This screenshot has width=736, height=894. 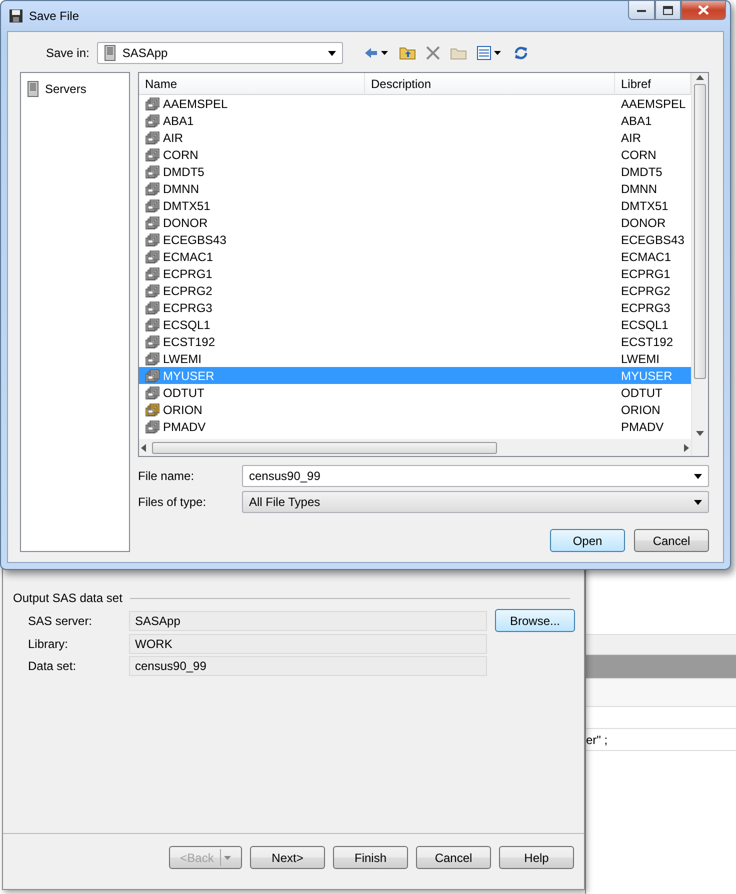 What do you see at coordinates (308, 666) in the screenshot?
I see `readonly-field: census90_99` at bounding box center [308, 666].